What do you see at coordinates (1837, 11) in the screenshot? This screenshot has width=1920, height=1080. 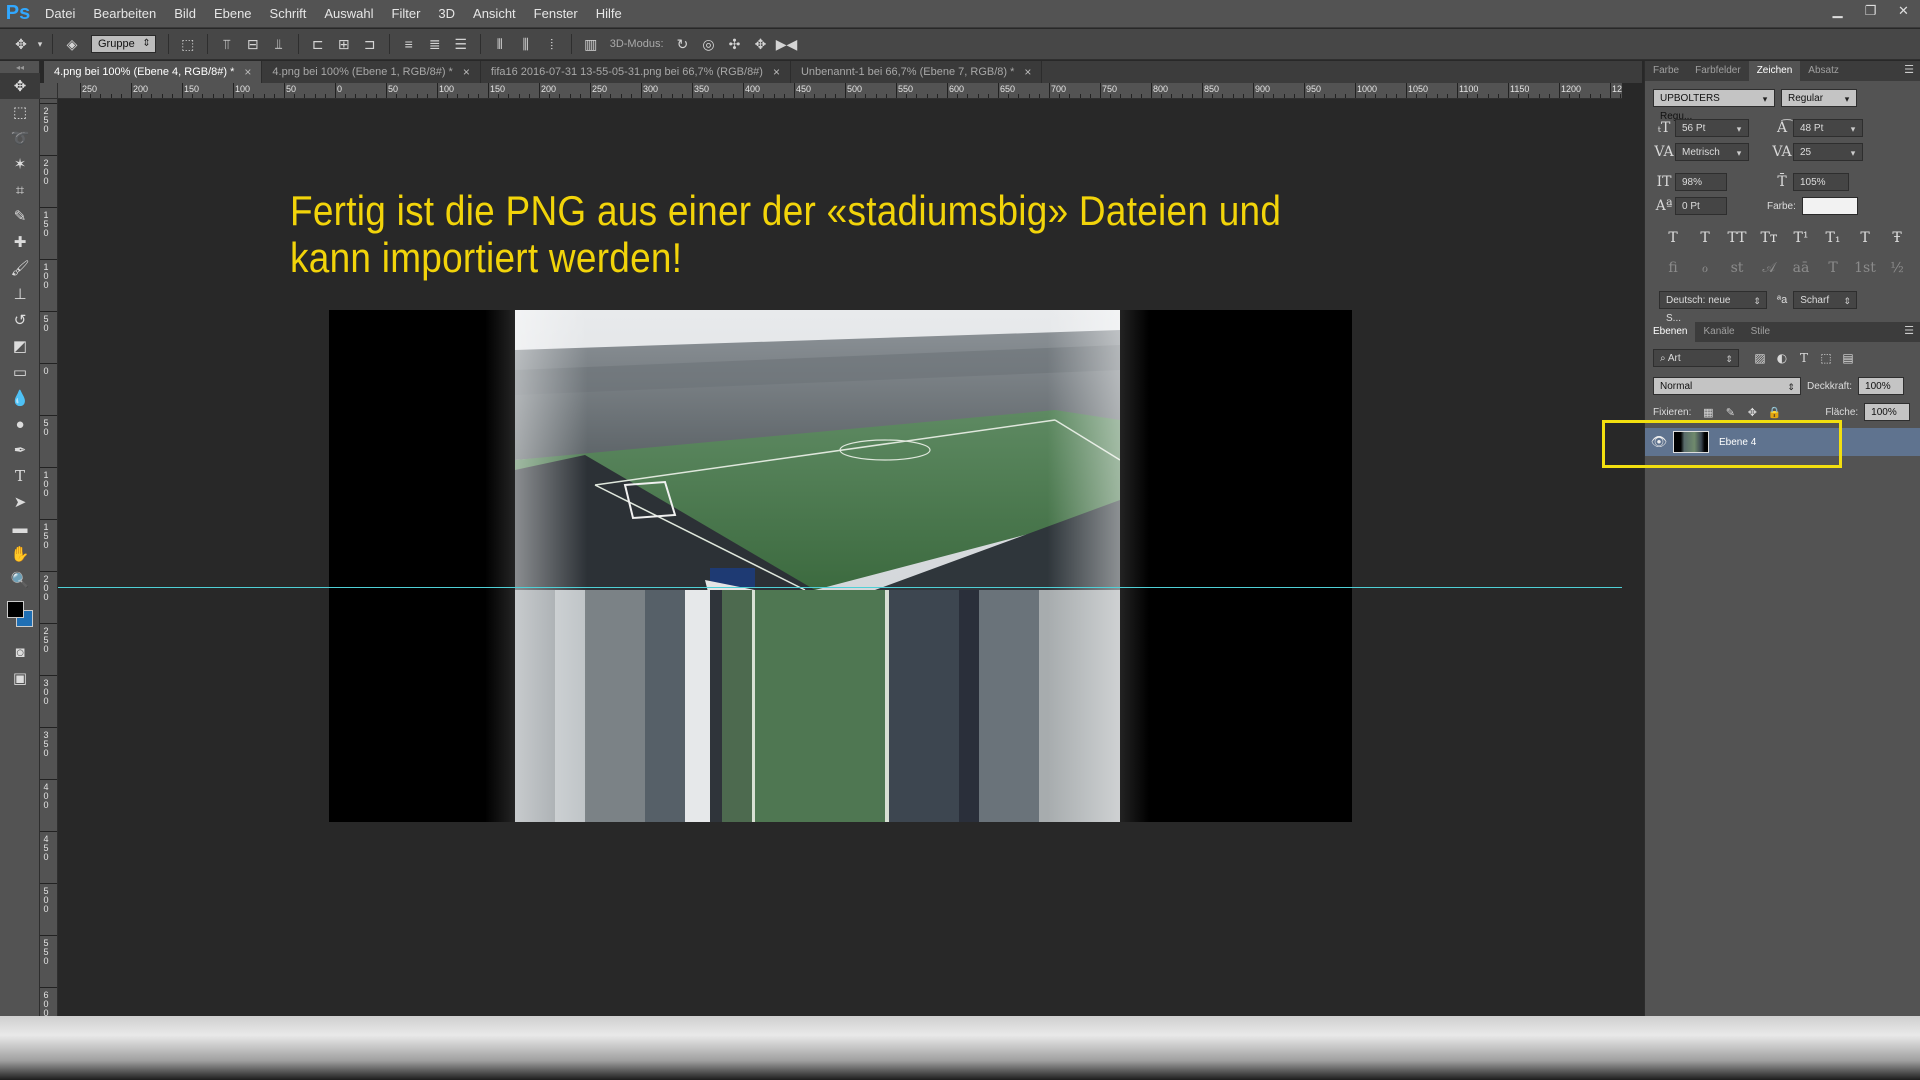 I see `minimize-icon: ▁` at bounding box center [1837, 11].